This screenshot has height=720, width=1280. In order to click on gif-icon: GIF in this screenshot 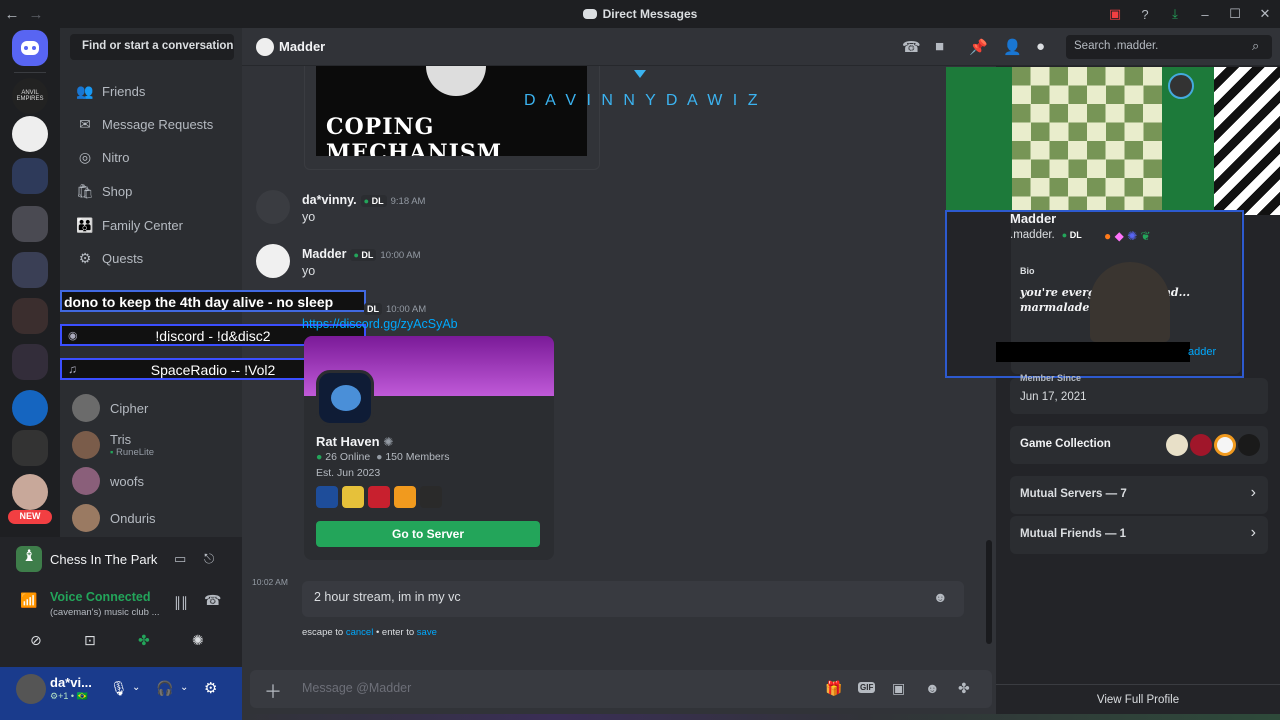, I will do `click(867, 687)`.